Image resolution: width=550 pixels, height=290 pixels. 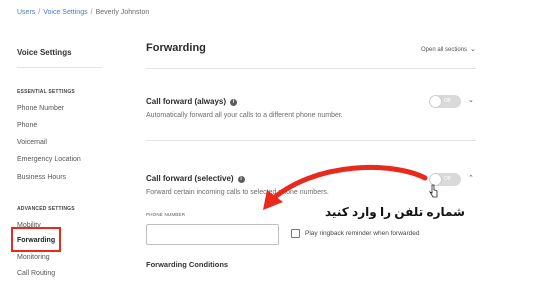 What do you see at coordinates (395, 212) in the screenshot?
I see `annotation-text: شماره تلفن را وارد کنید` at bounding box center [395, 212].